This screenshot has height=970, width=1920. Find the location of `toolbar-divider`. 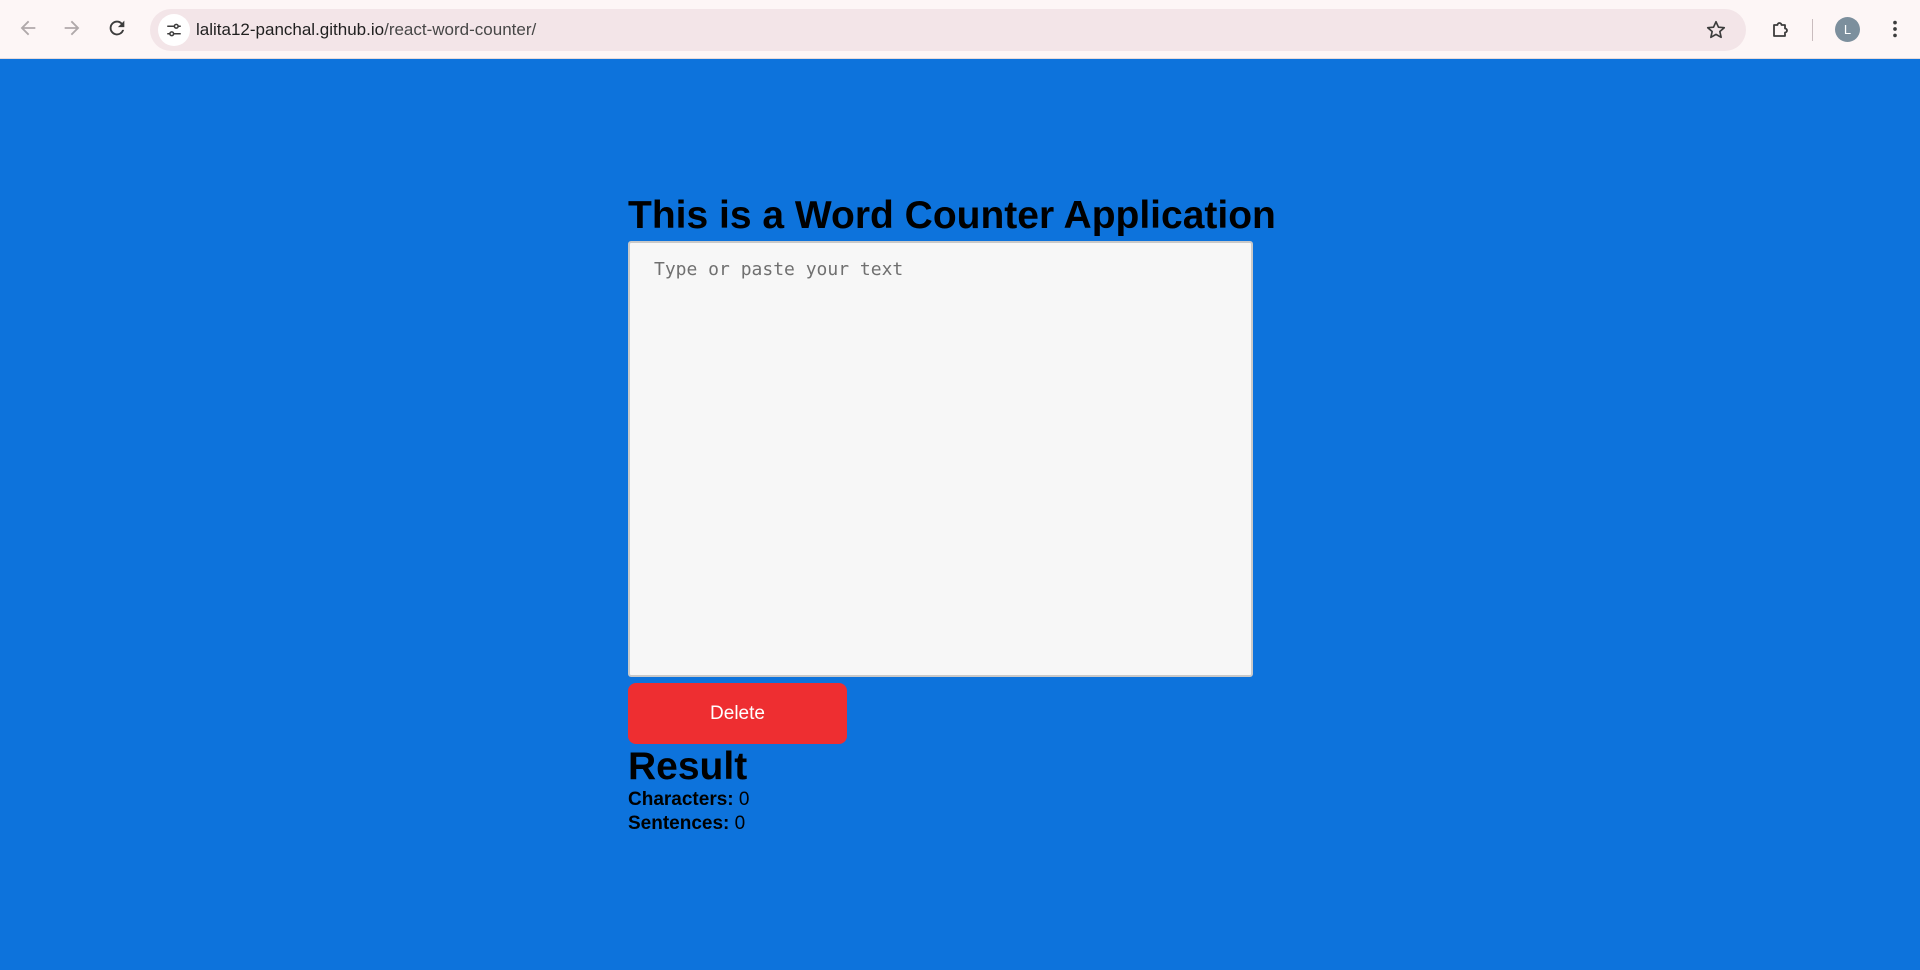

toolbar-divider is located at coordinates (1812, 30).